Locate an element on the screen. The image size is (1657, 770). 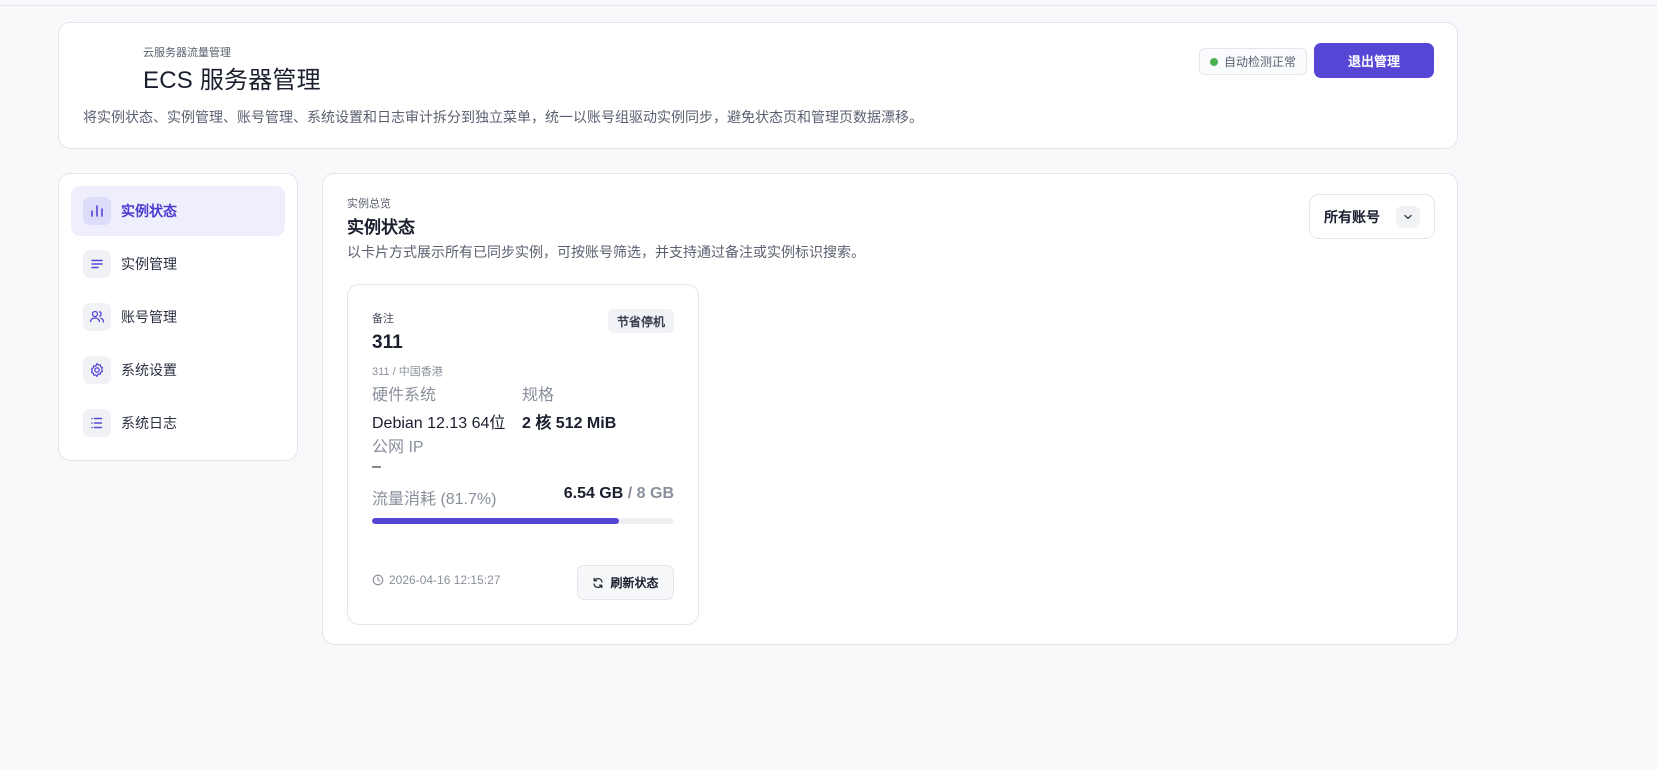
auto-detect-status-badge: 自动检测正常 is located at coordinates (1253, 61).